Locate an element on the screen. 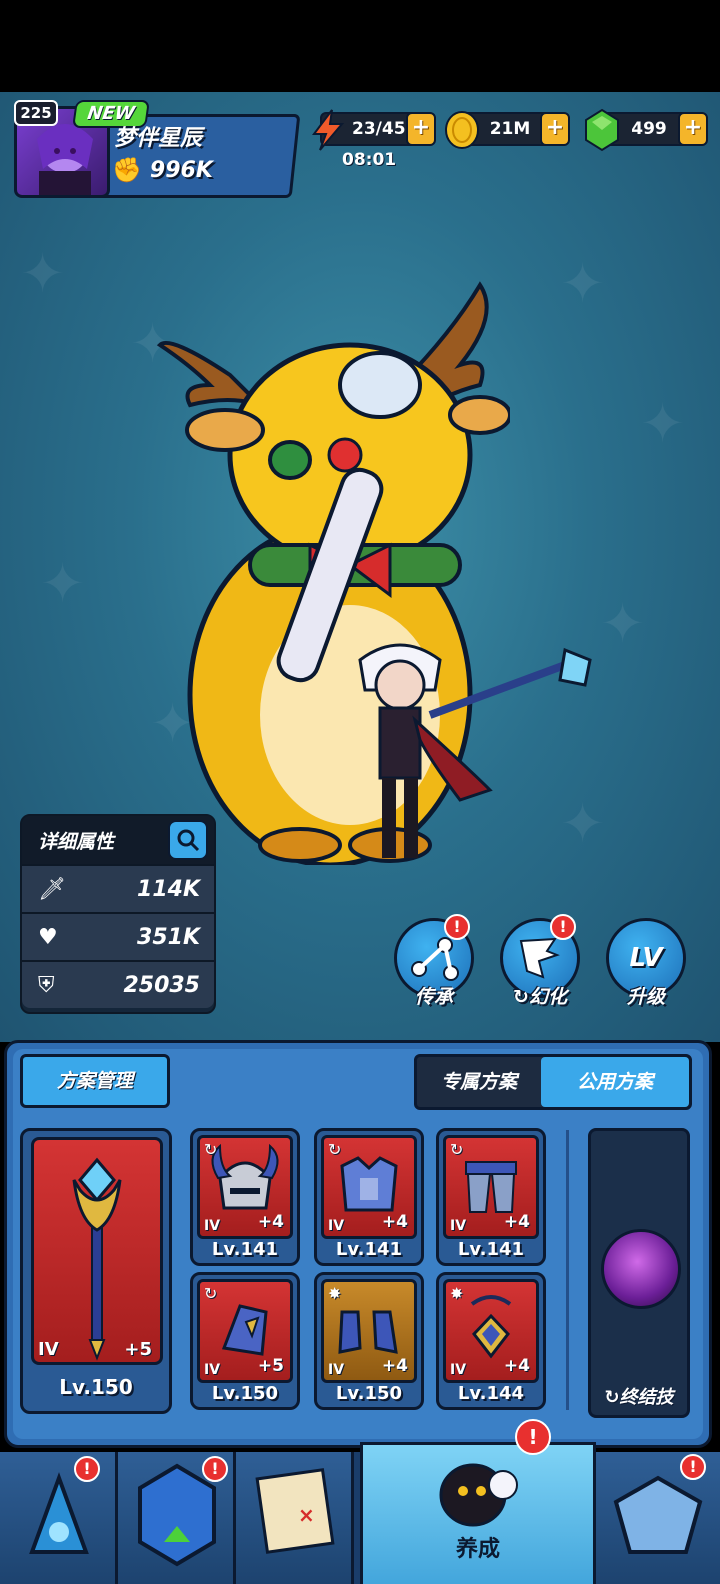 The image size is (720, 1584). nav-item-develop: ! 养成 is located at coordinates (478, 1501).